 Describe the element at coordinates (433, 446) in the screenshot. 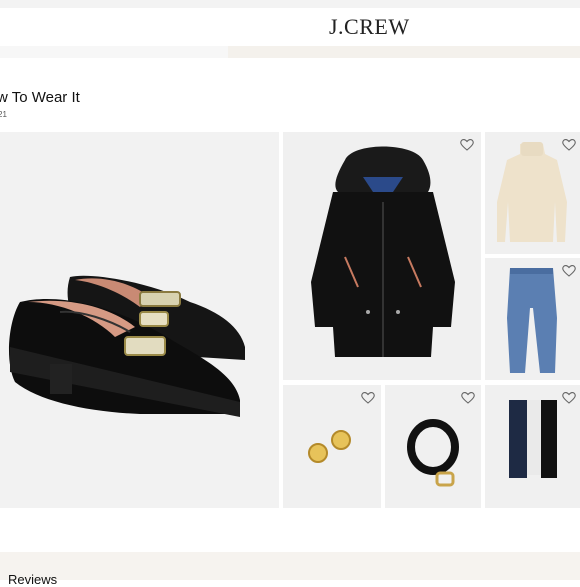

I see `product-tile-belt` at that location.